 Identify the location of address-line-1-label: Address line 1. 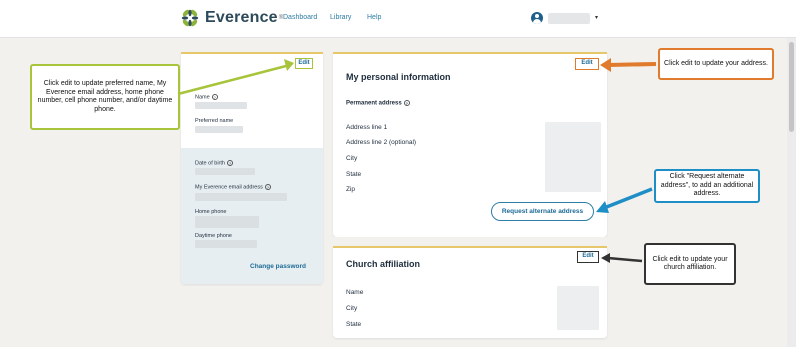
(367, 127).